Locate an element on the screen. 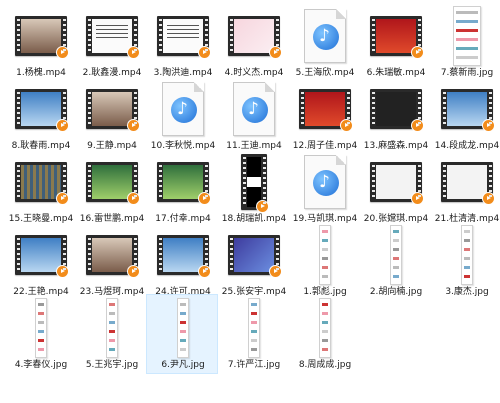 The height and width of the screenshot is (403, 500). file-item: 23.马煜珂.mp4 is located at coordinates (111, 261).